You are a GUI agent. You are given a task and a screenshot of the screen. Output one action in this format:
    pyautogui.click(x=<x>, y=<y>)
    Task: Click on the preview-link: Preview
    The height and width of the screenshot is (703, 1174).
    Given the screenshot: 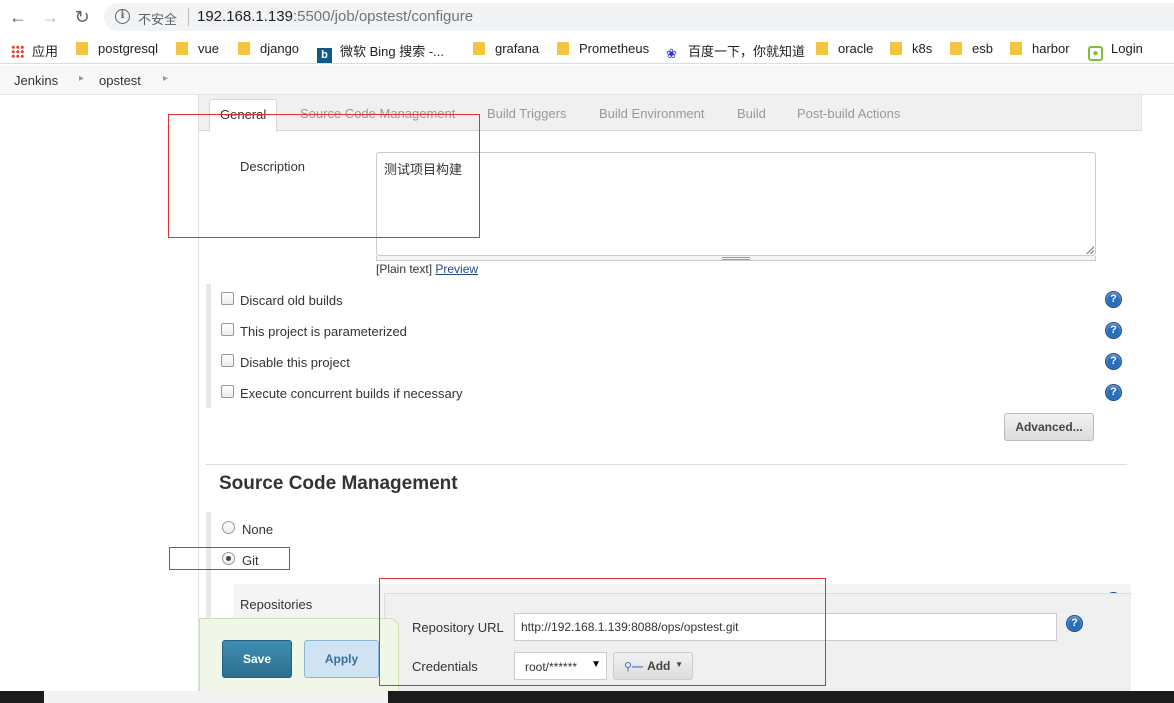 What is the action you would take?
    pyautogui.click(x=456, y=269)
    